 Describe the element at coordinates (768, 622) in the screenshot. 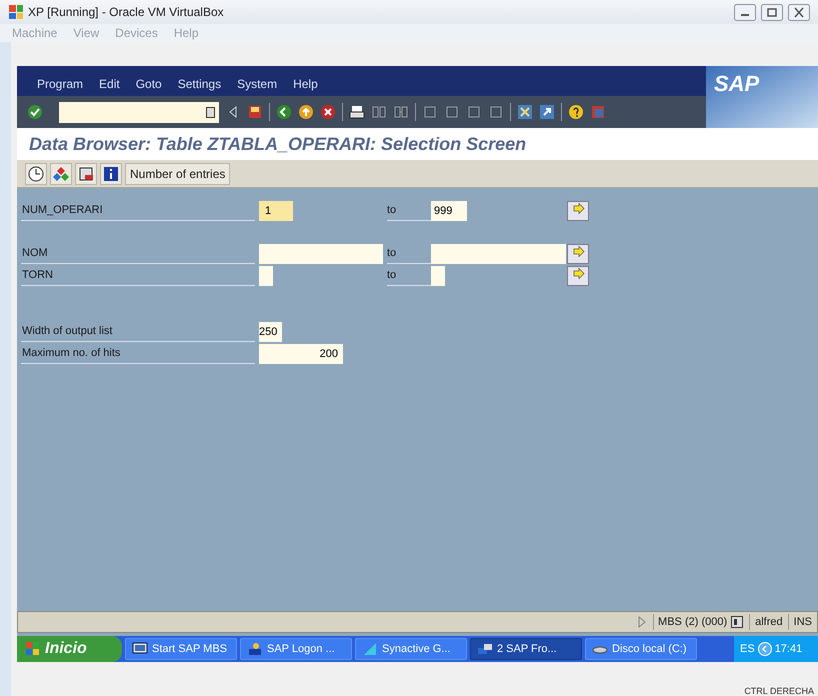

I see `user-name: alfred` at that location.